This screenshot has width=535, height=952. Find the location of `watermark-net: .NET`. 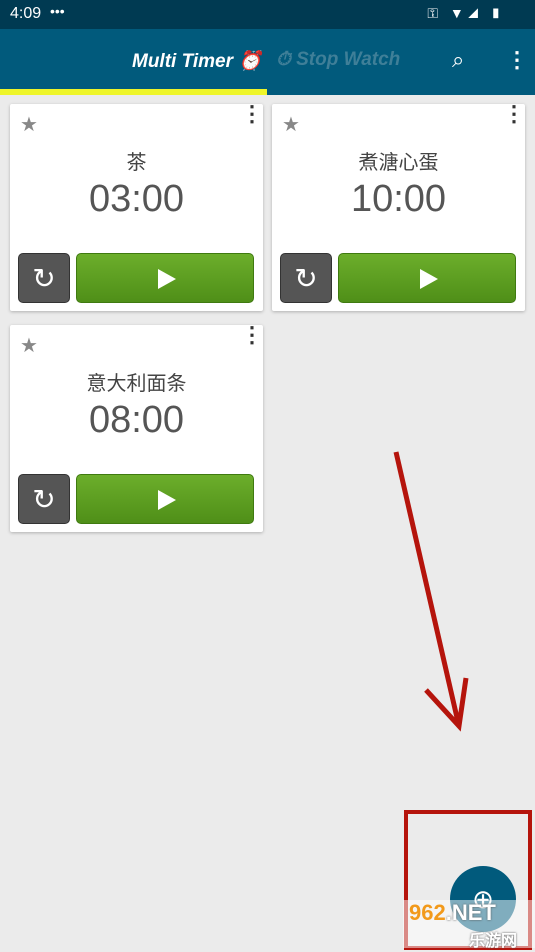

watermark-net: .NET is located at coordinates (470, 912).